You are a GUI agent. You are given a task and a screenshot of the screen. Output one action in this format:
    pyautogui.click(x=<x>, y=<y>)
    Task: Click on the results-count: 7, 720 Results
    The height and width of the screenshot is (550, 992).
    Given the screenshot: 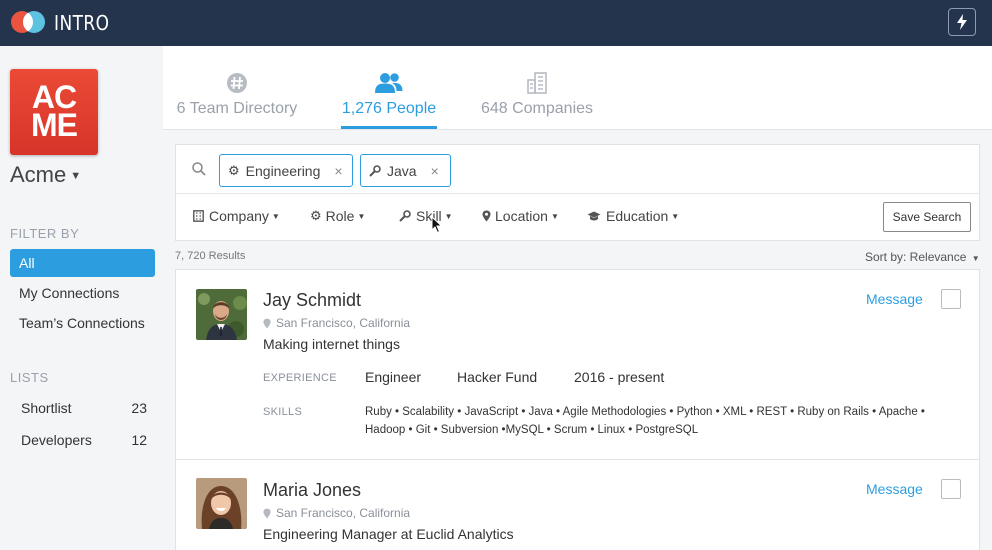 What is the action you would take?
    pyautogui.click(x=210, y=256)
    